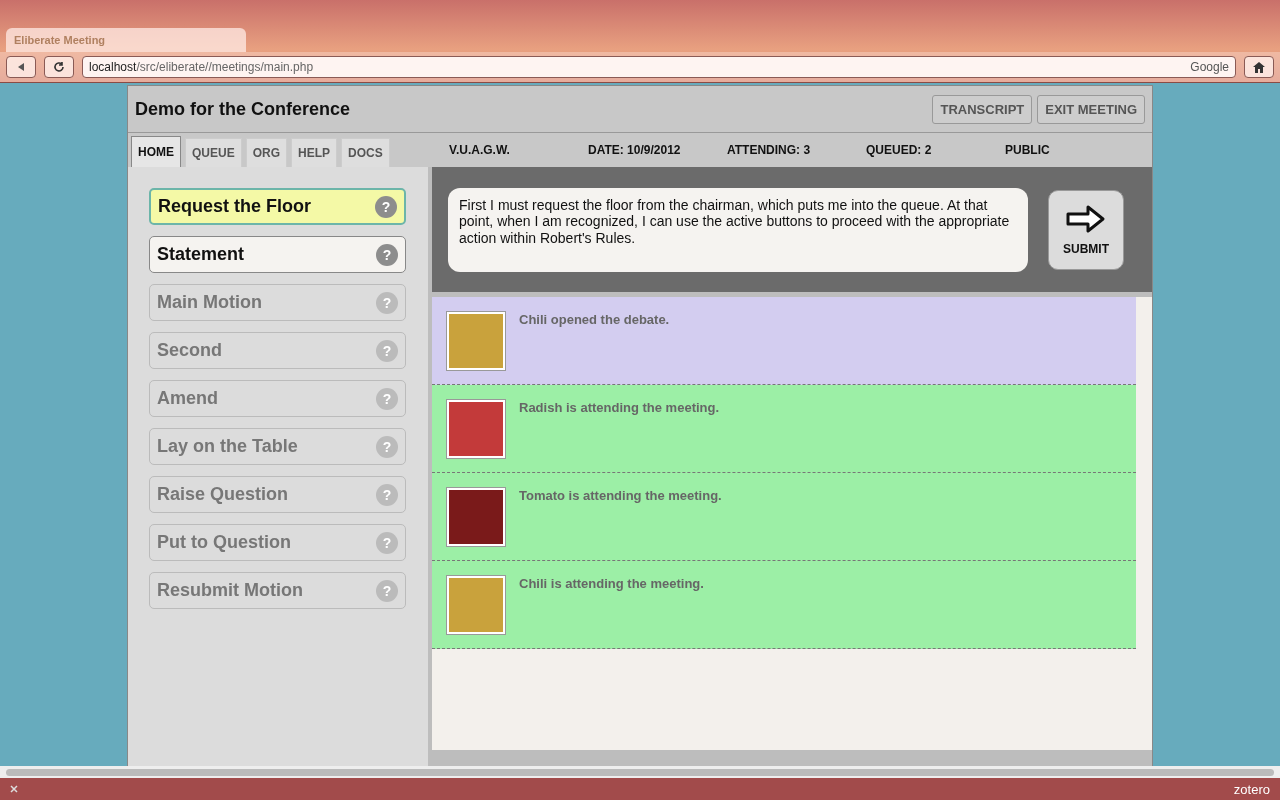  Describe the element at coordinates (277, 206) in the screenshot. I see `action-button: Request the Floor ?` at that location.